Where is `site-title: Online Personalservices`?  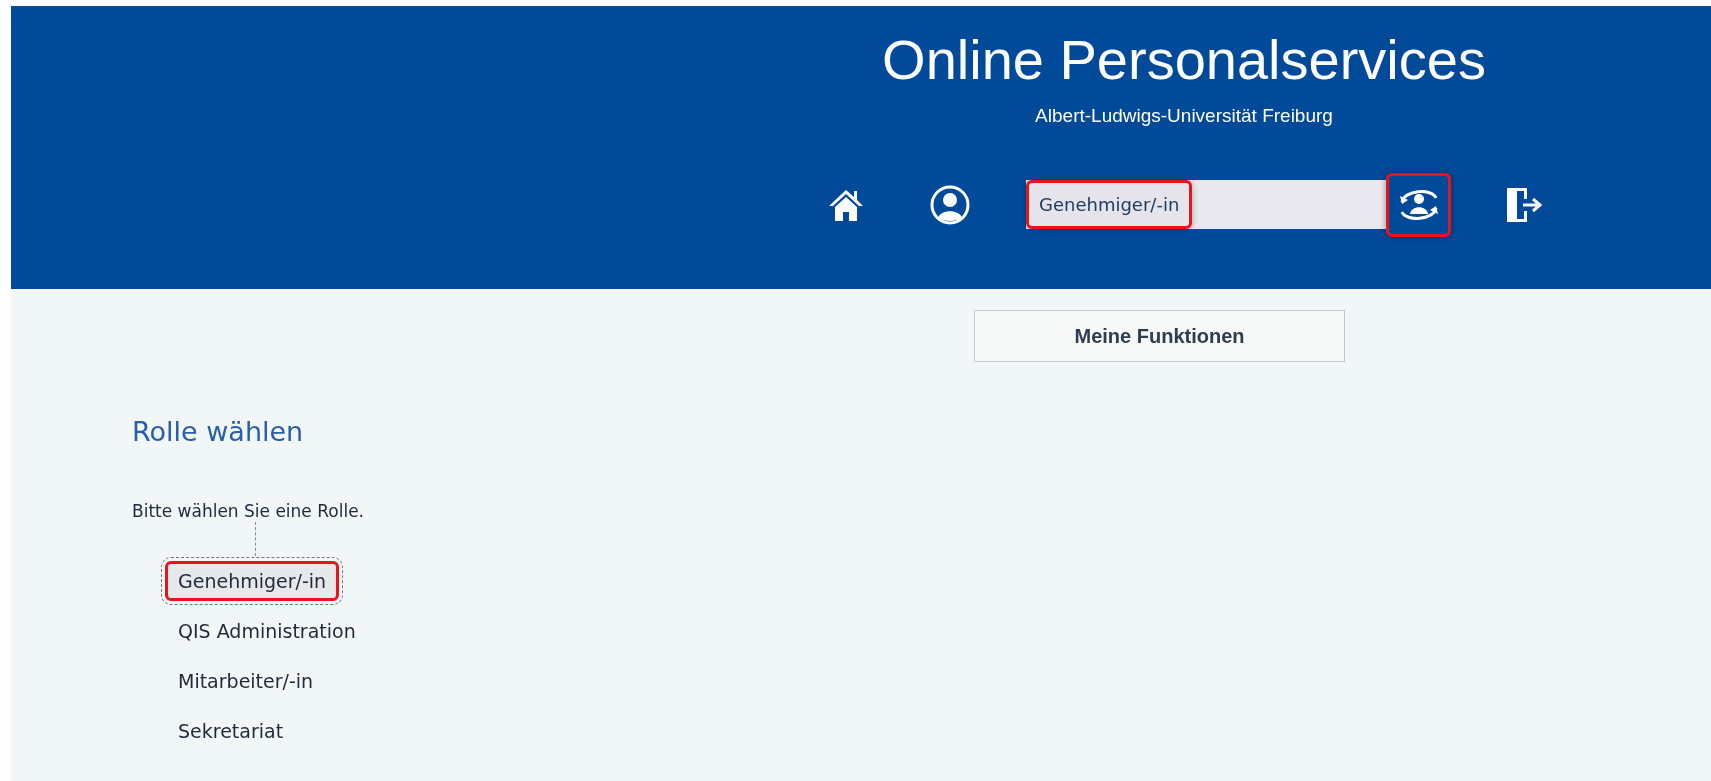
site-title: Online Personalservices is located at coordinates (1184, 60).